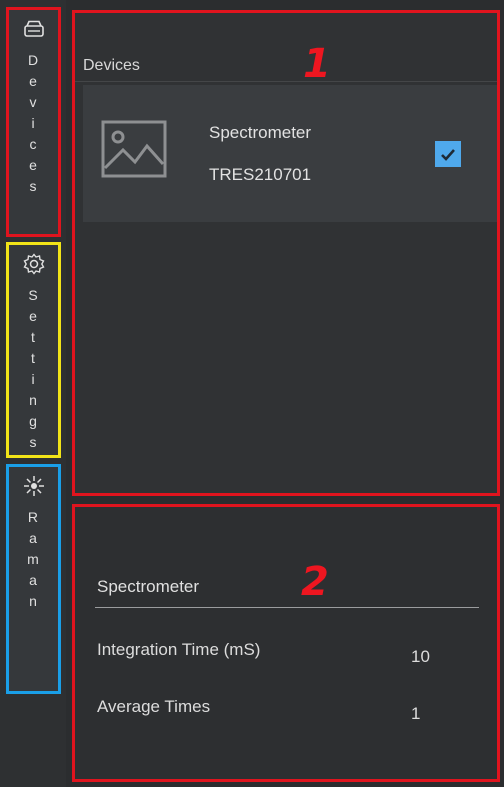  I want to click on tab-label-letter: S, so click(33, 295).